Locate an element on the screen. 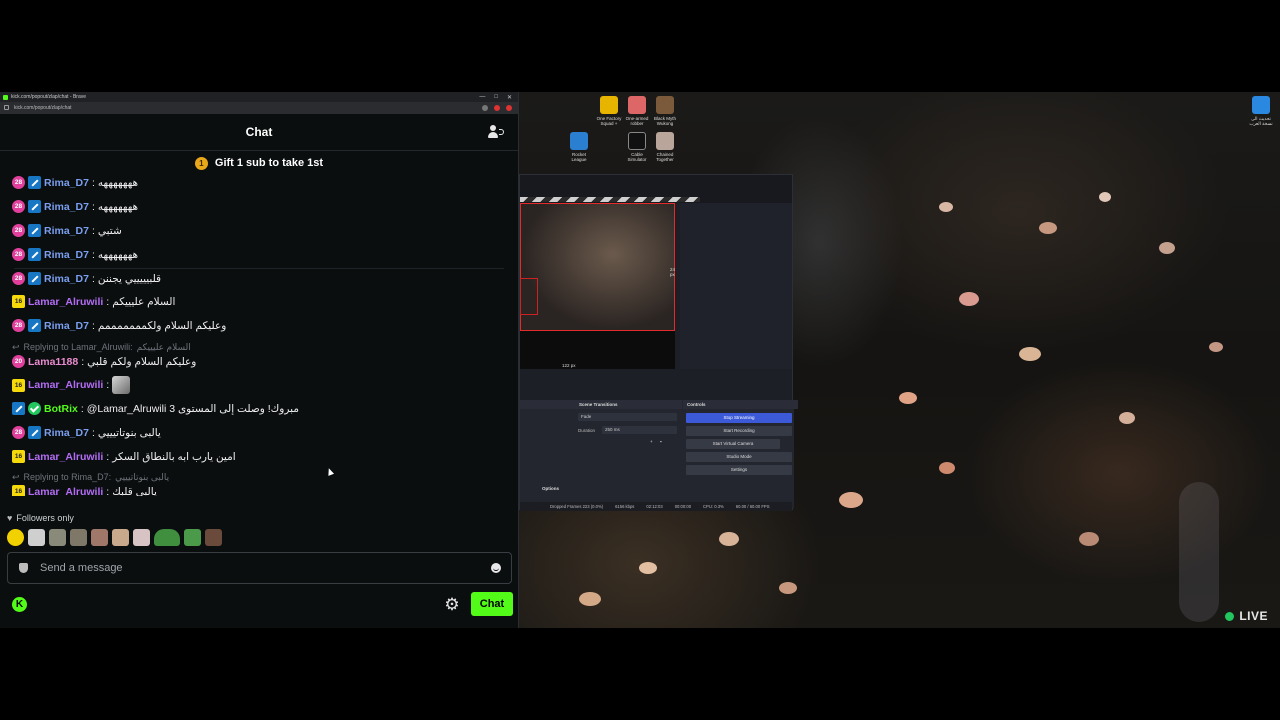 This screenshot has height=720, width=1280. lock-icon is located at coordinates (6, 107).